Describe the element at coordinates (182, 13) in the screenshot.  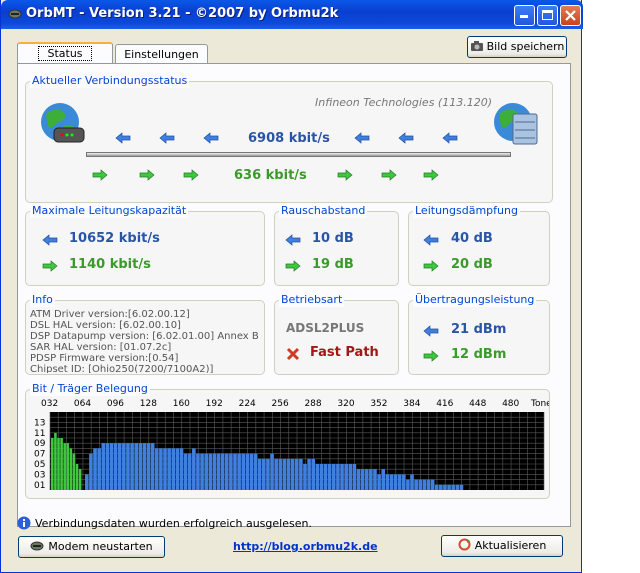
I see `window-title: OrbMT - Version 3.21 - ©2007 by Orbmu2k` at that location.